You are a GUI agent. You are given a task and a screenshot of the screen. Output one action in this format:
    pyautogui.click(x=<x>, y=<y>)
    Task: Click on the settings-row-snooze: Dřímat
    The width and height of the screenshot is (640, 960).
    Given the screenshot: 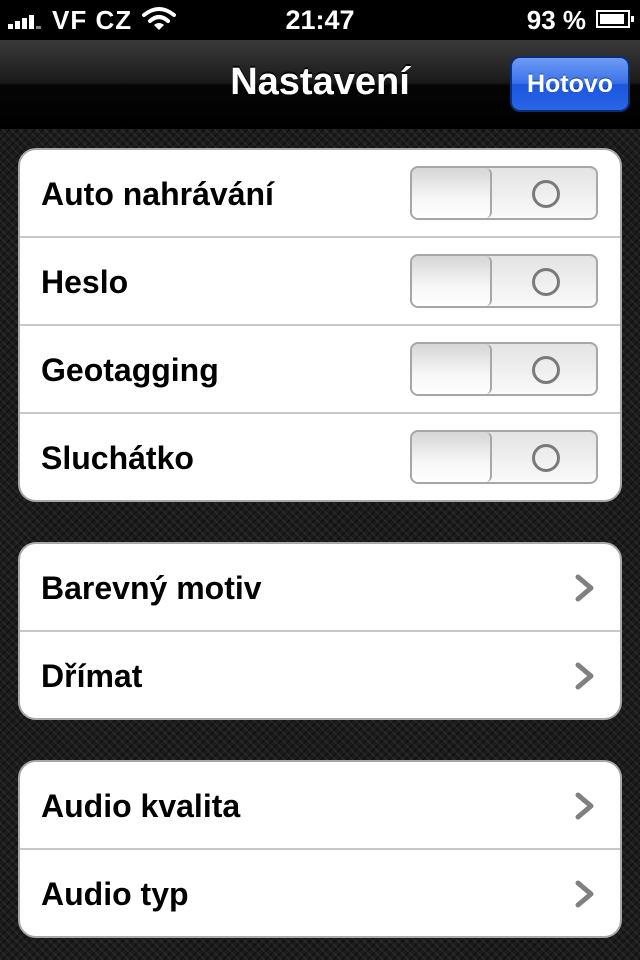 What is the action you would take?
    pyautogui.click(x=320, y=675)
    